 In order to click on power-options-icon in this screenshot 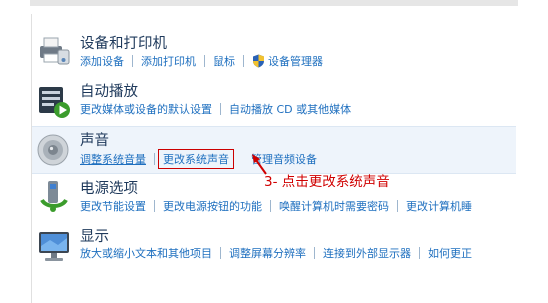, I will do `click(54, 196)`.